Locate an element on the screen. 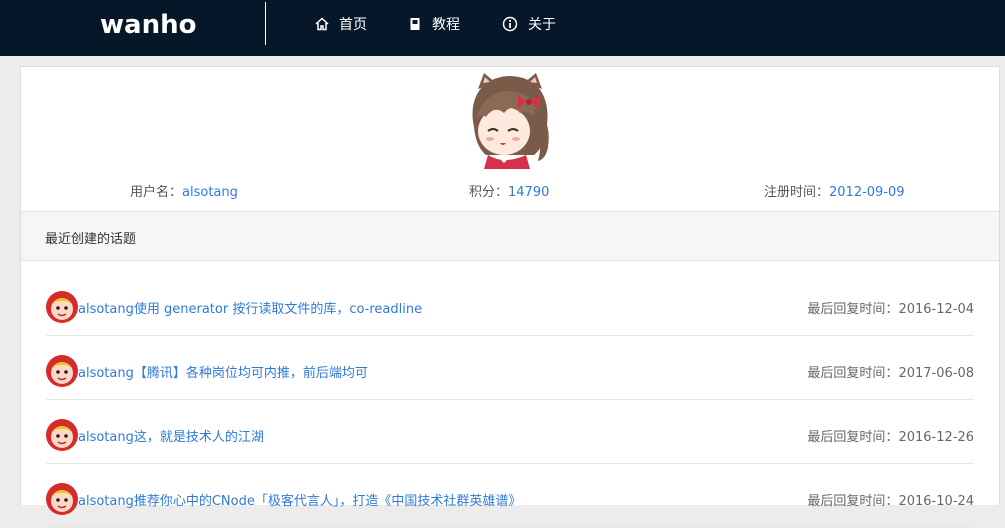  last-reply-date: 2016-12-26 is located at coordinates (936, 437).